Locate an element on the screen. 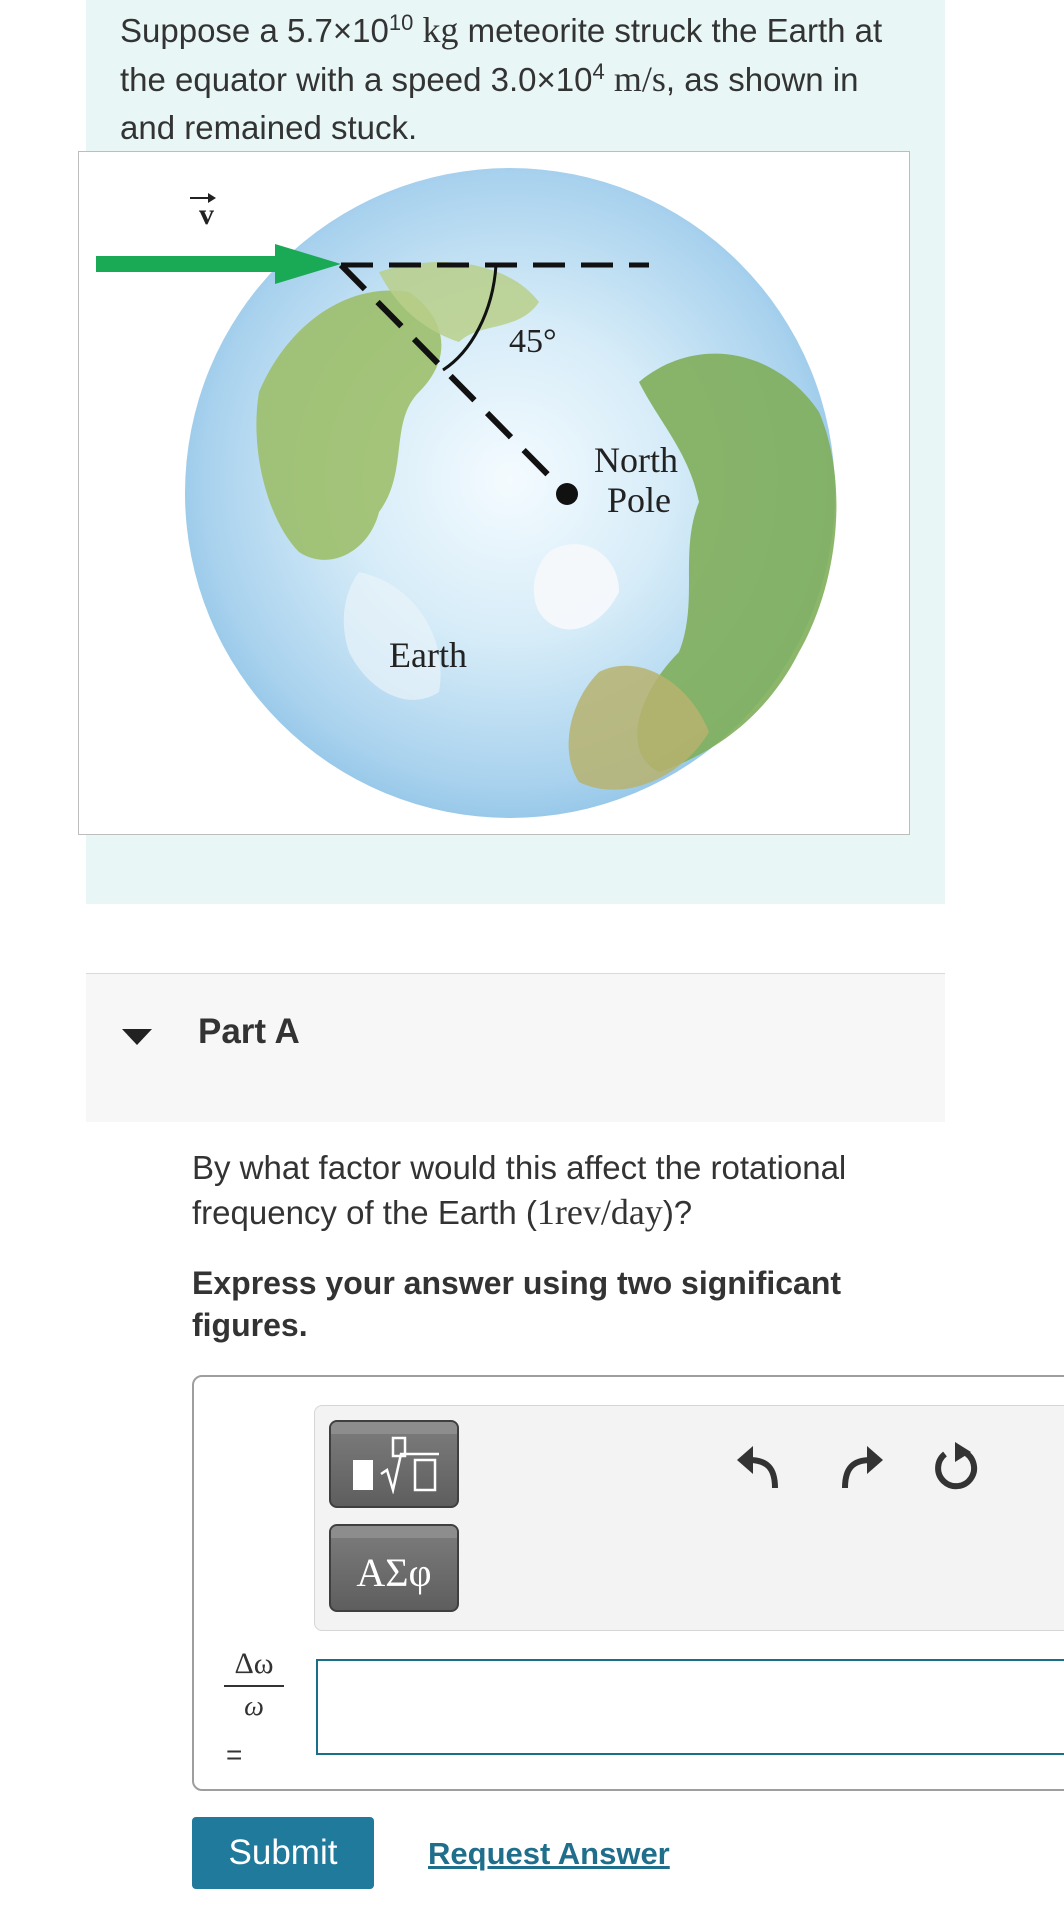  rotation-unit: 1rev/day is located at coordinates (599, 1212).